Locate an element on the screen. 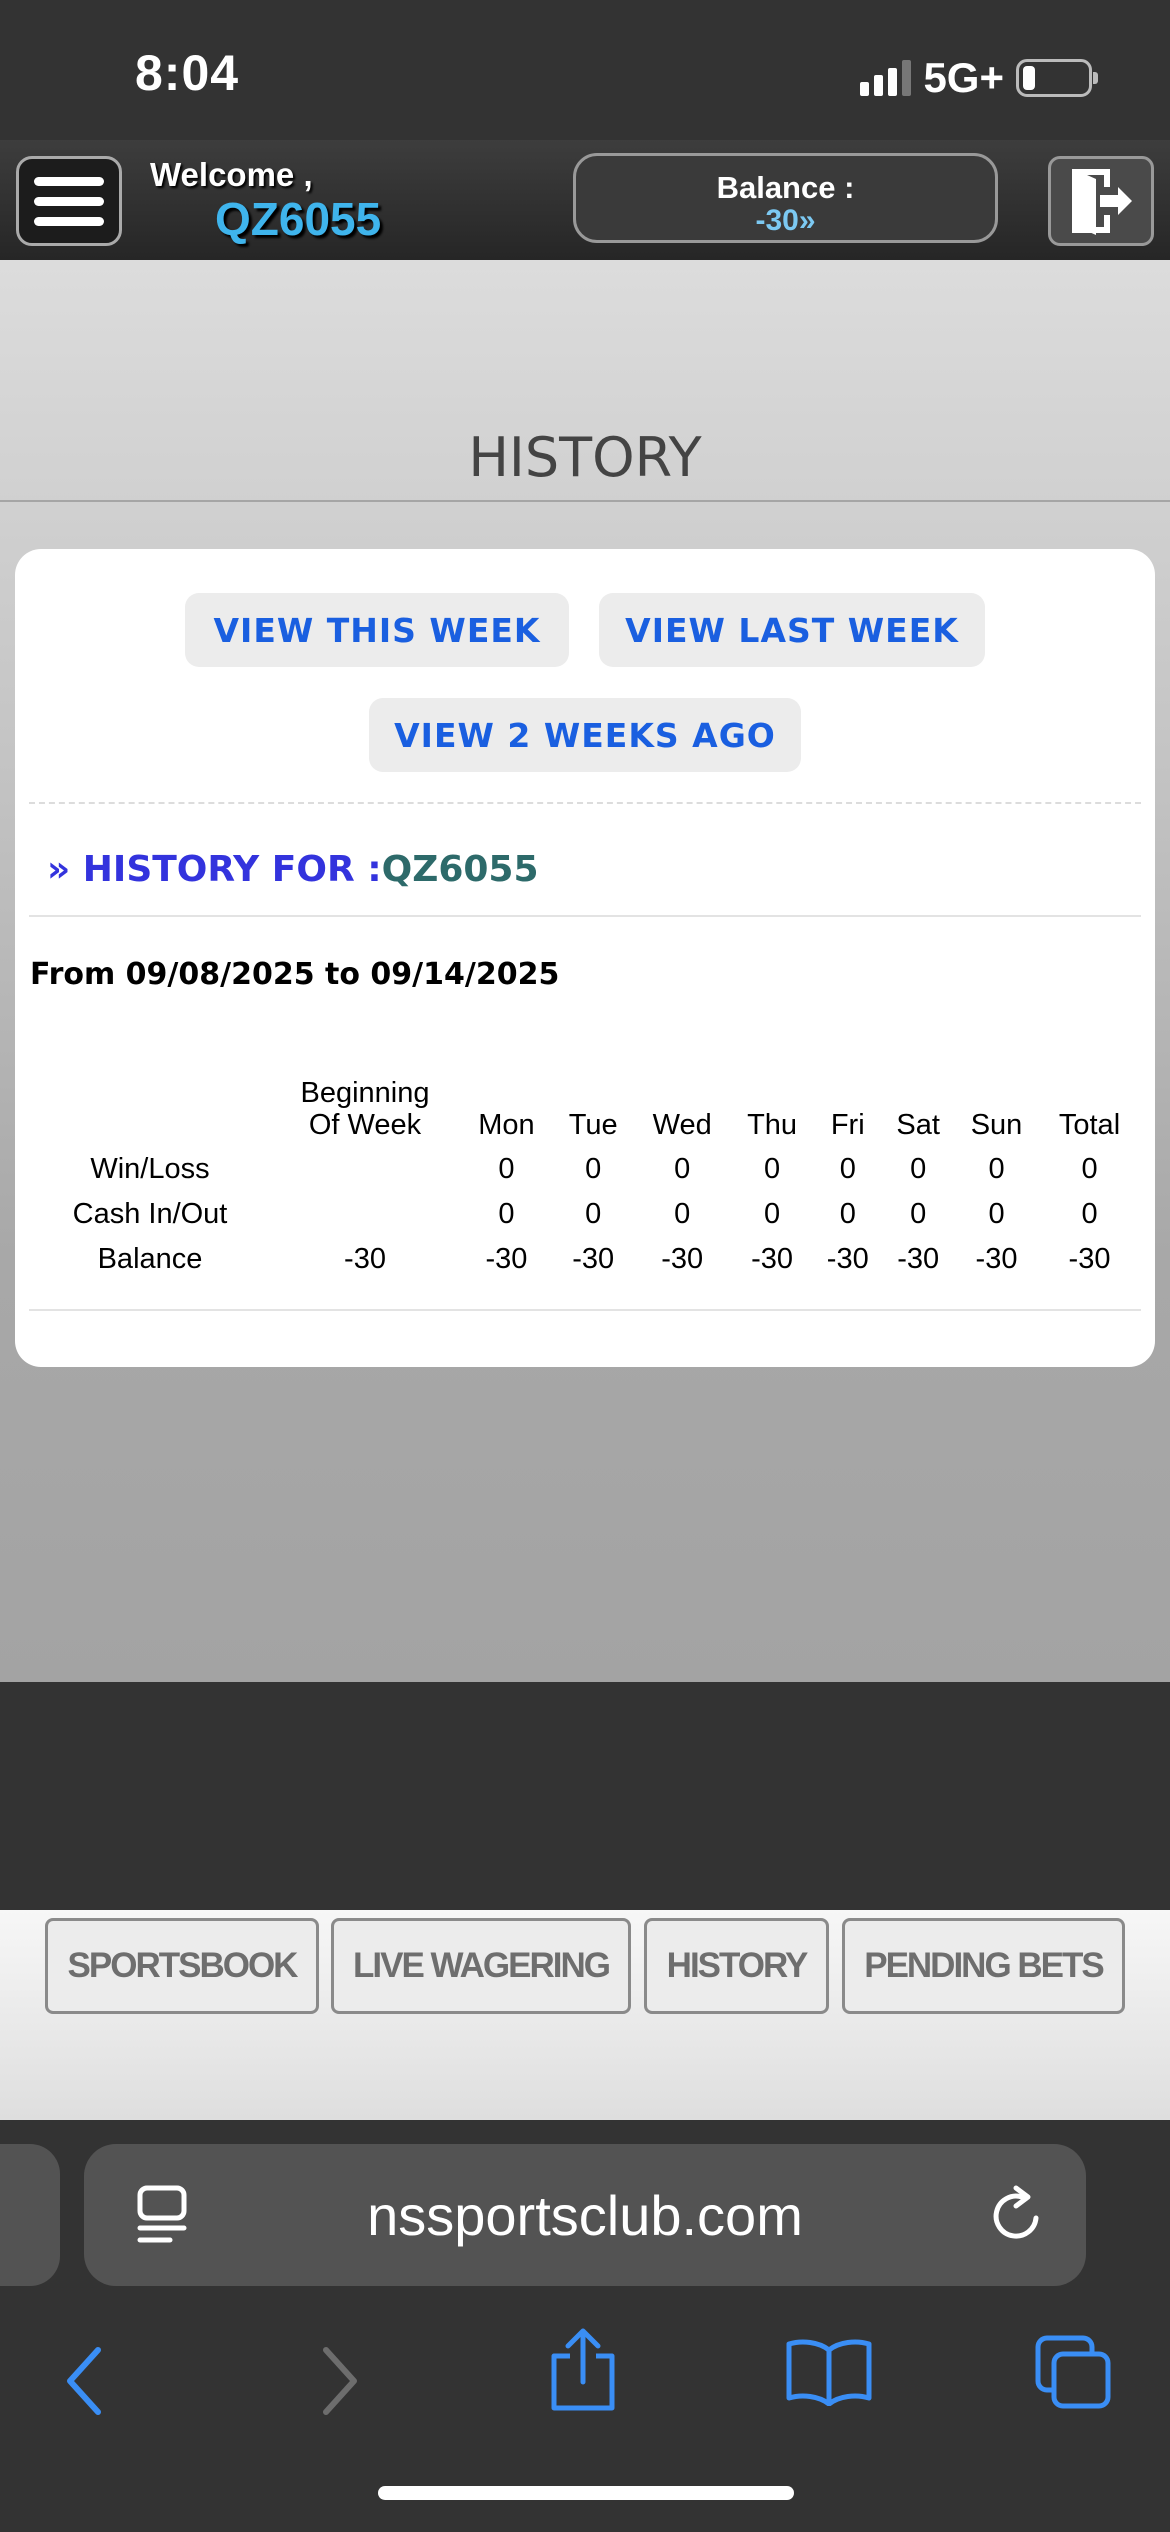  balance-value: -30» is located at coordinates (785, 220).